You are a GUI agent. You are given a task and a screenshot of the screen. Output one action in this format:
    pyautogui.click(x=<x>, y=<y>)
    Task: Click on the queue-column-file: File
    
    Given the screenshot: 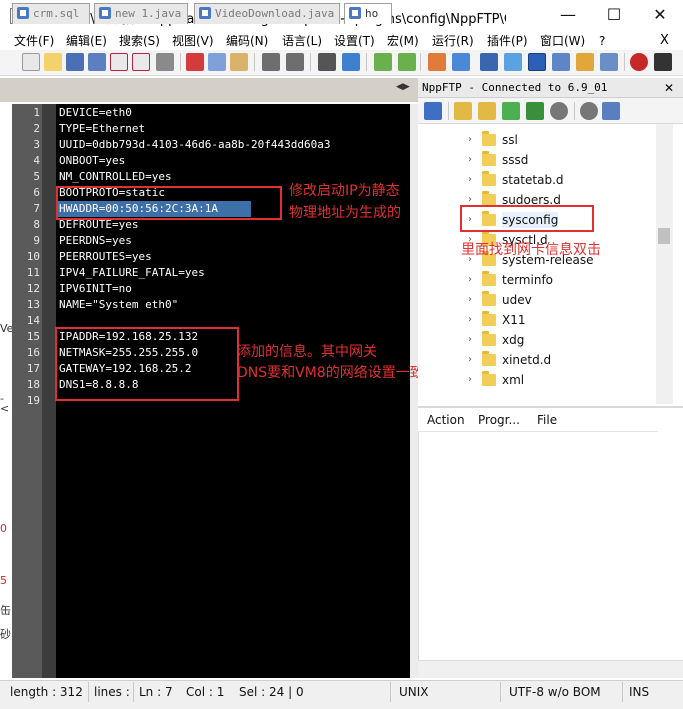 What is the action you would take?
    pyautogui.click(x=547, y=420)
    